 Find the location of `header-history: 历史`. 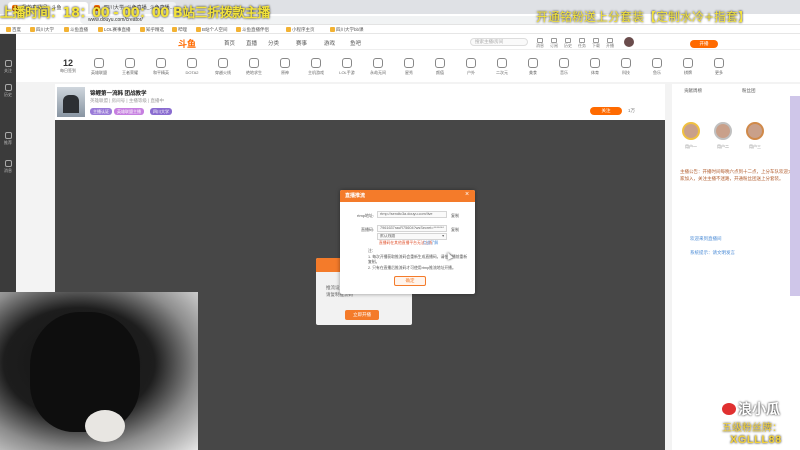

header-history: 历史 is located at coordinates (568, 43).